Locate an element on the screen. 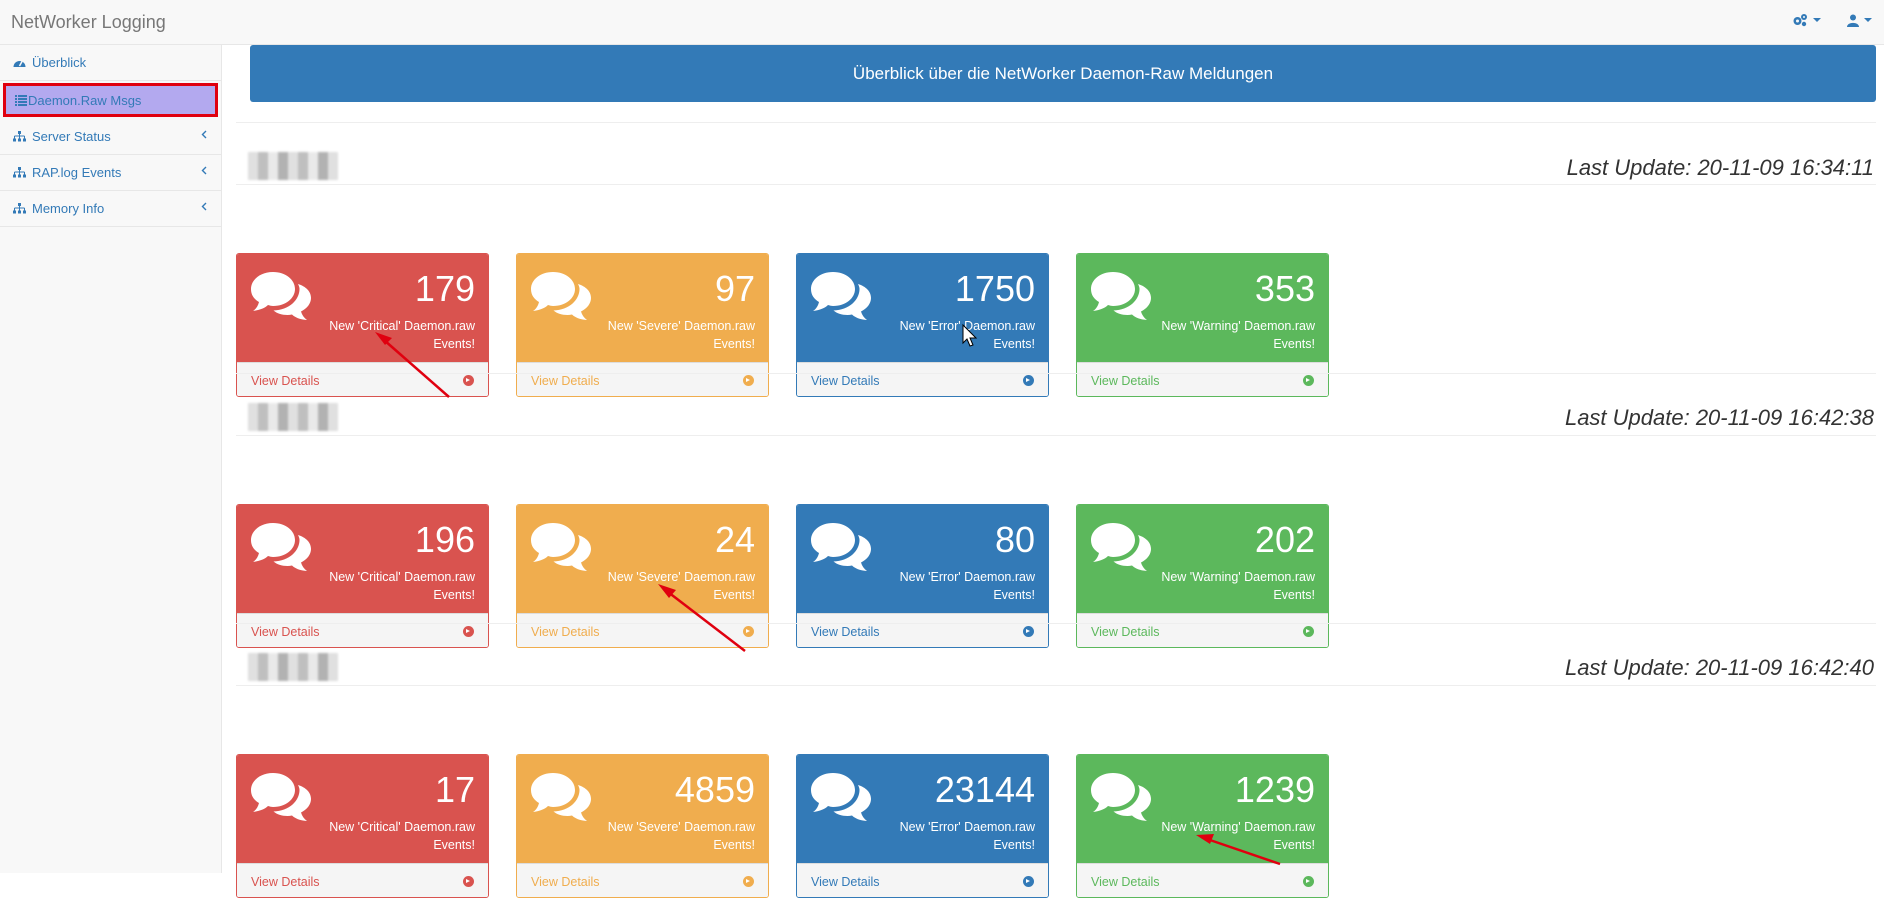 This screenshot has width=1884, height=898. sidebar-item-label: Daemon.Raw Msgs is located at coordinates (85, 100).